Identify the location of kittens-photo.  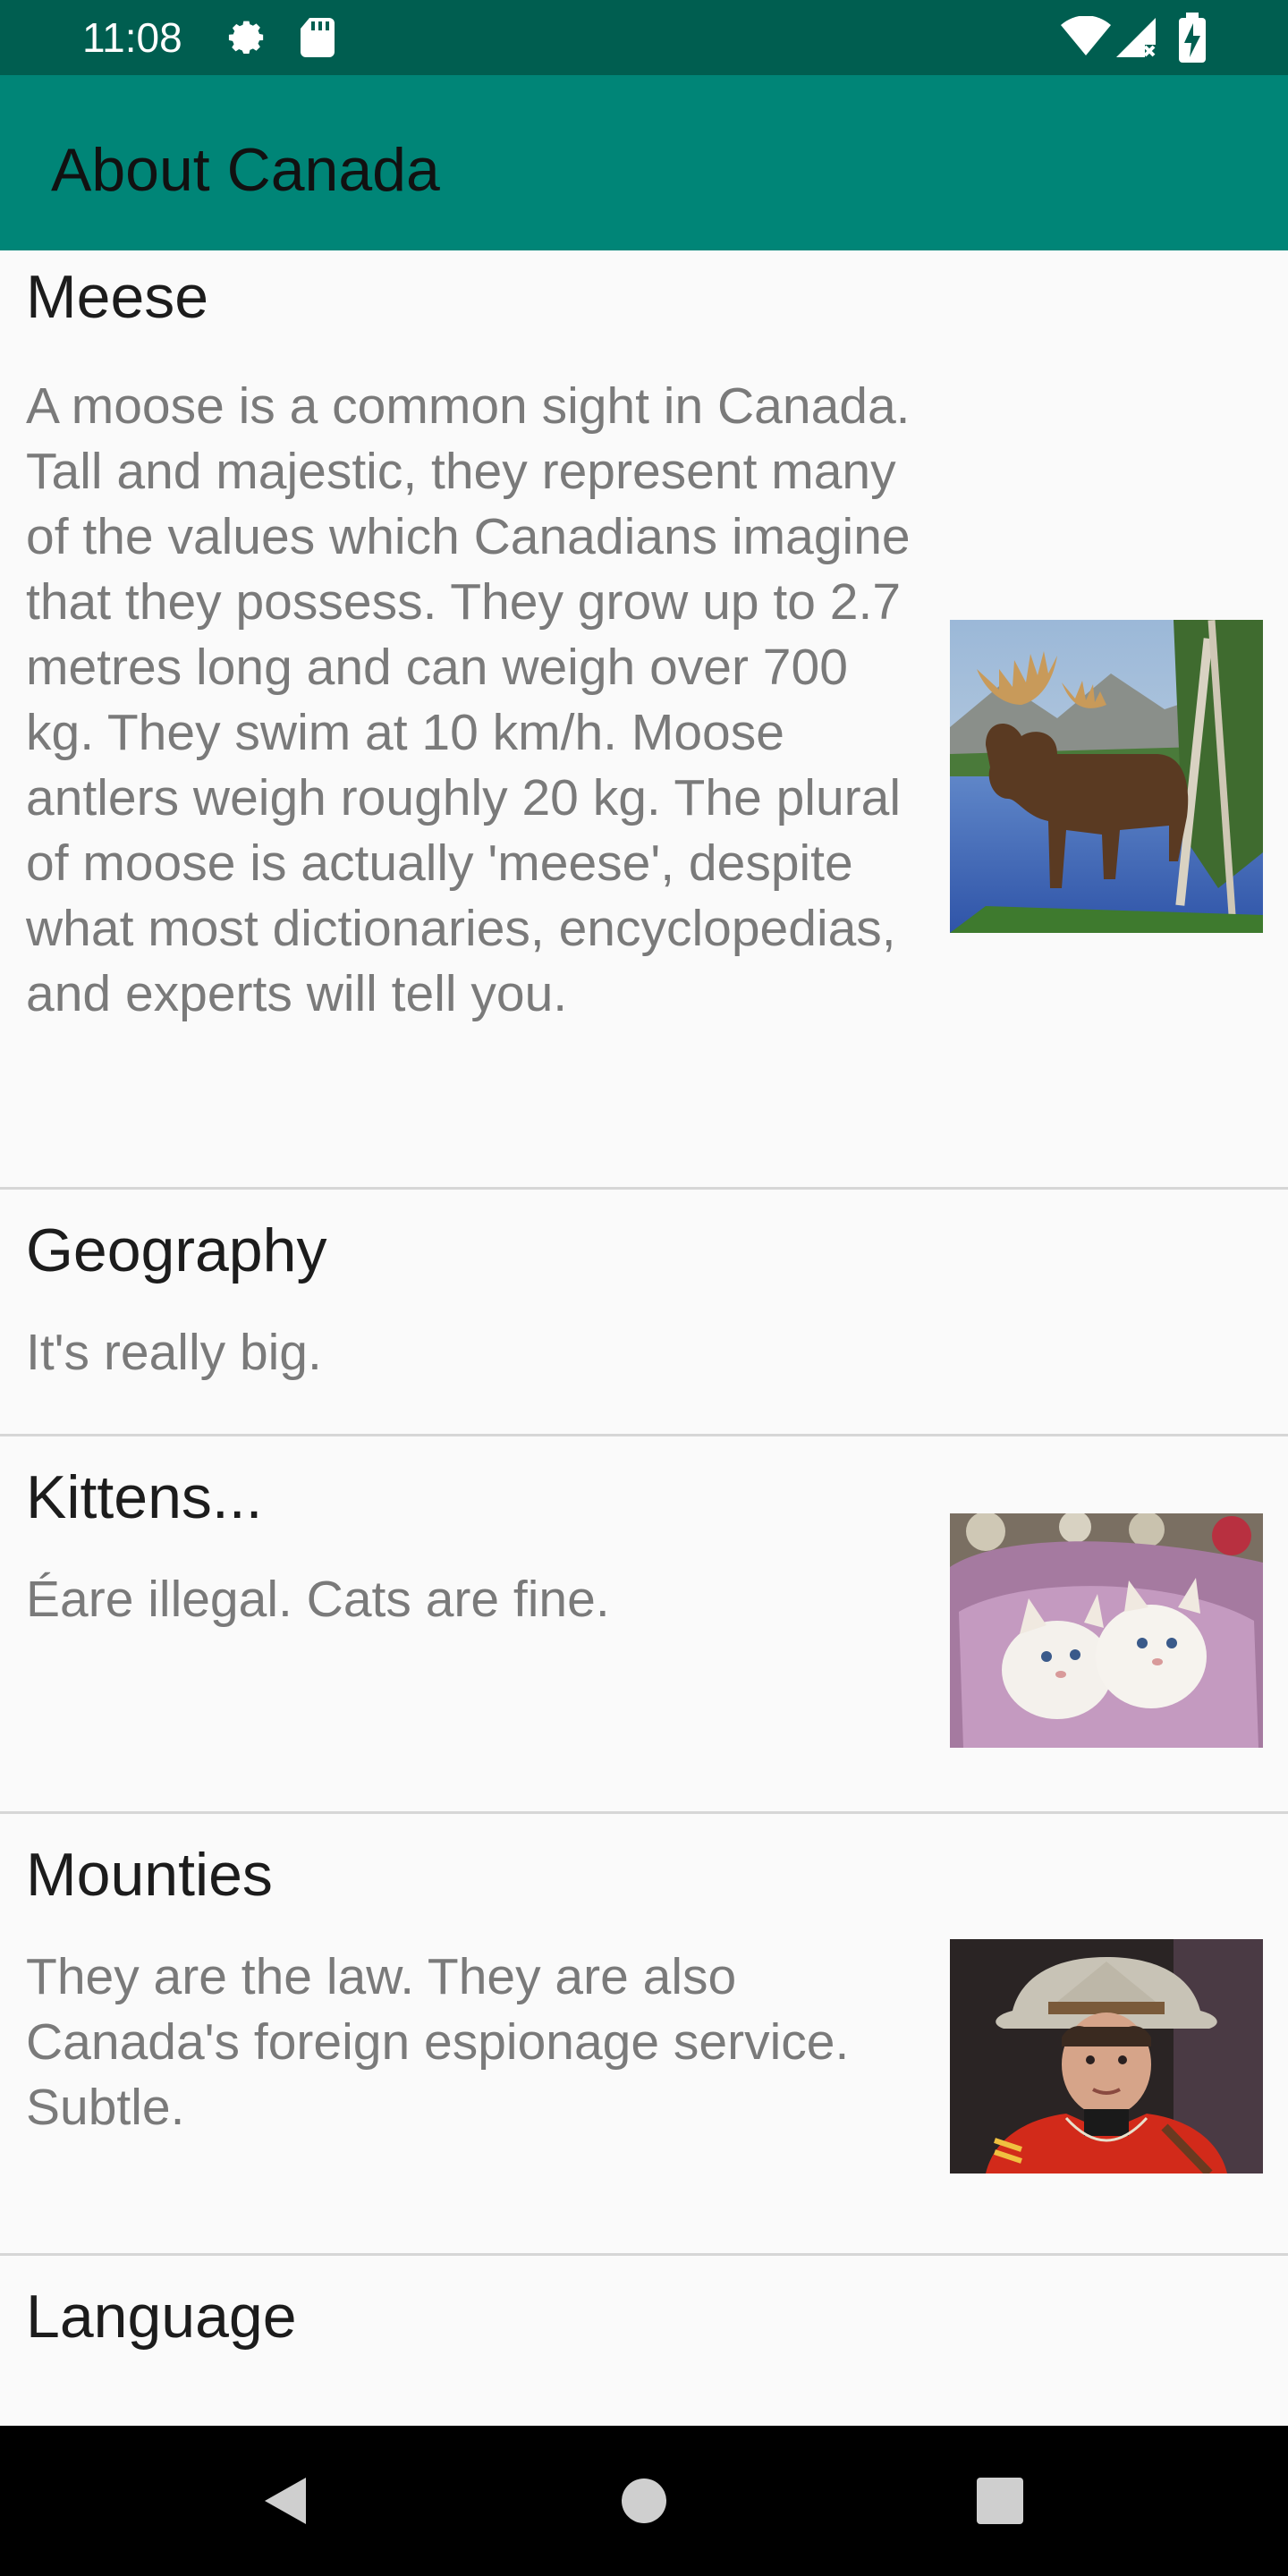
(1106, 1630).